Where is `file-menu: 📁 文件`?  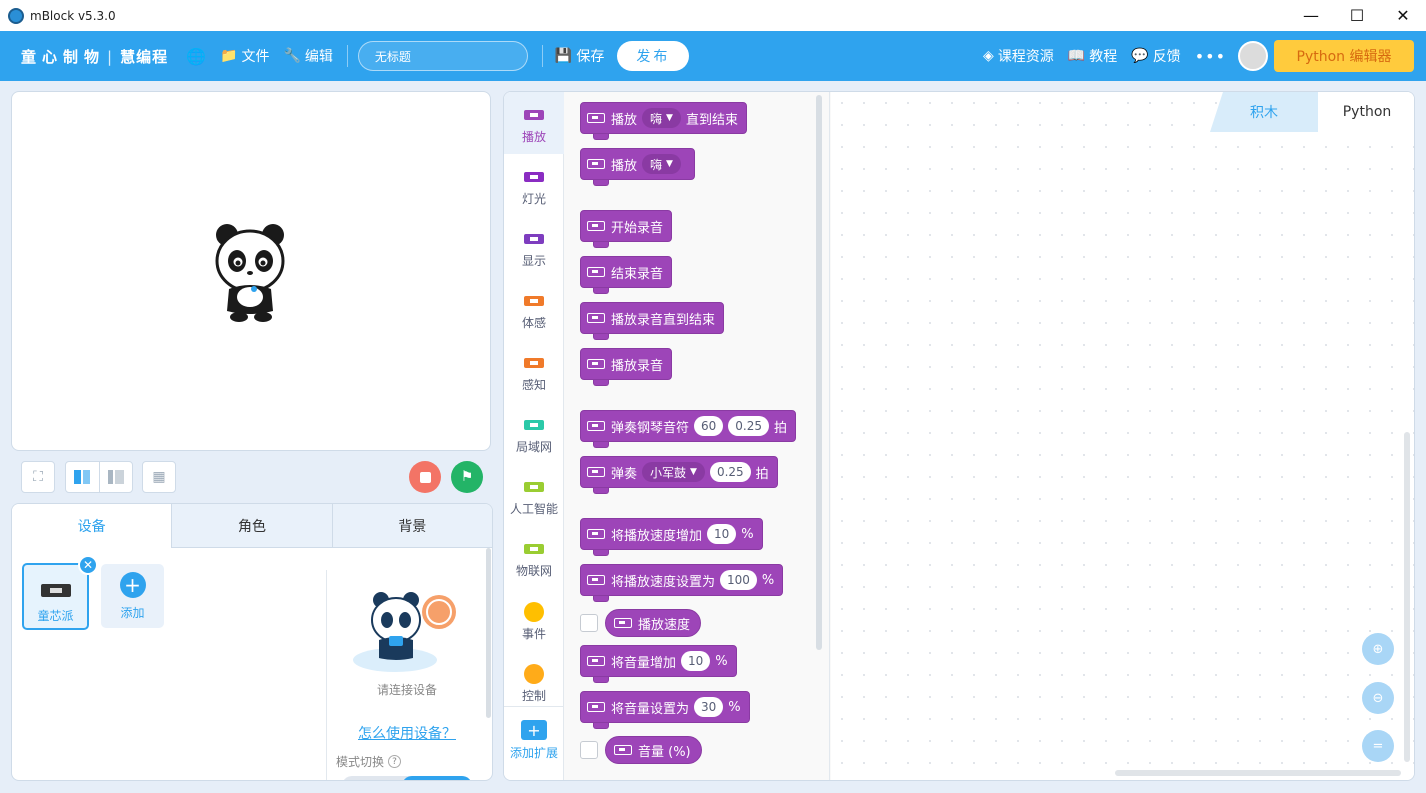 file-menu: 📁 文件 is located at coordinates (244, 56).